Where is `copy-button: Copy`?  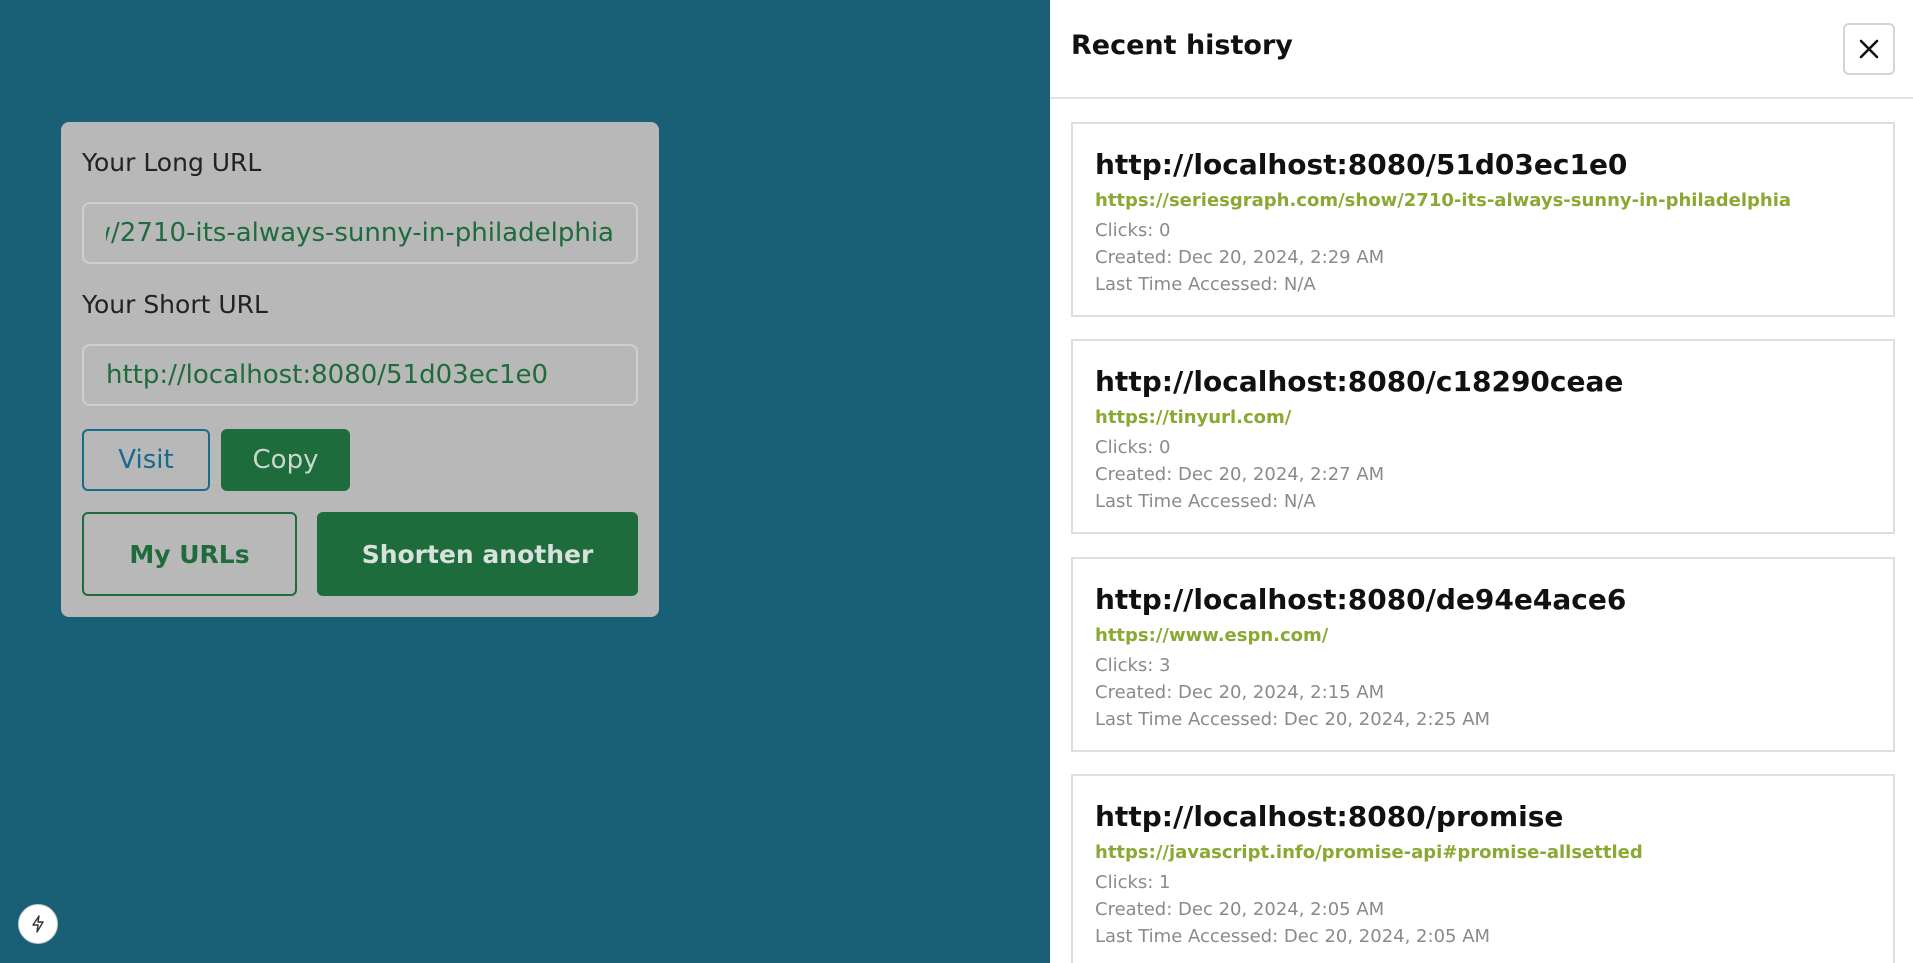
copy-button: Copy is located at coordinates (285, 460).